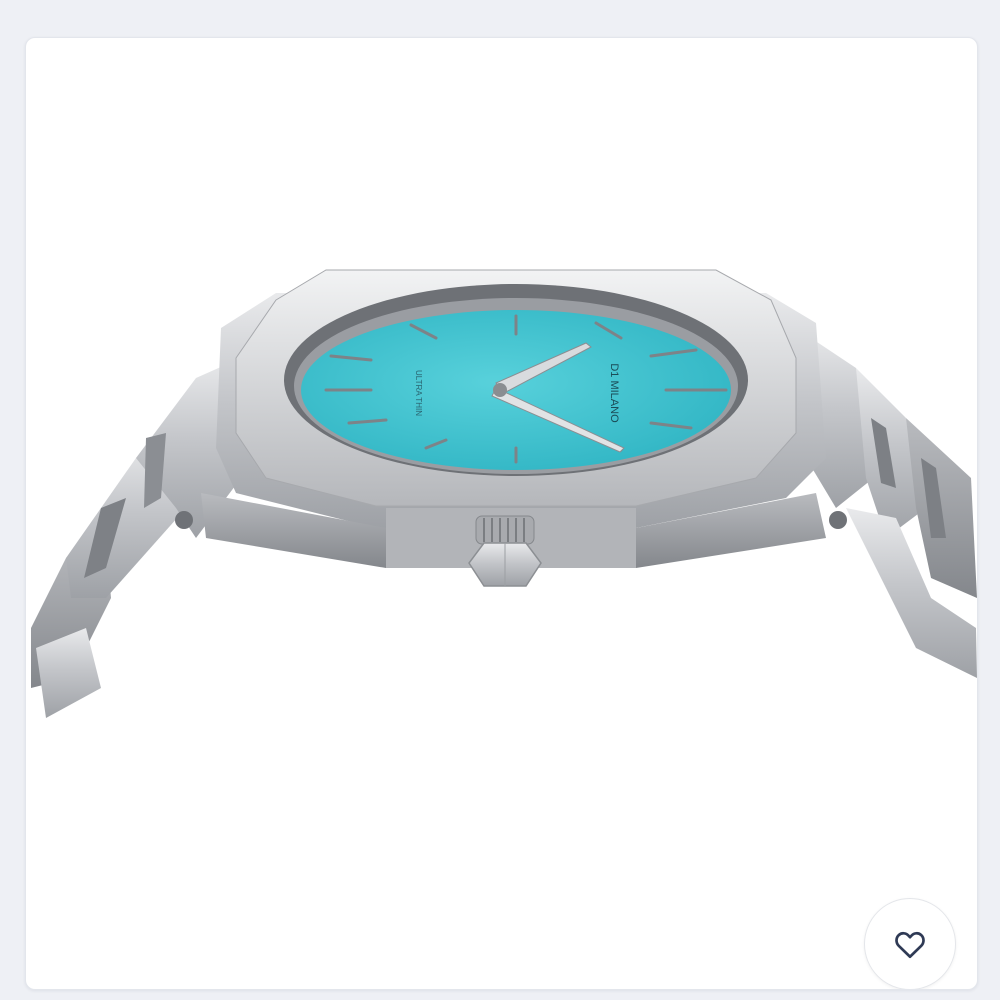 Image resolution: width=1000 pixels, height=1000 pixels. What do you see at coordinates (516, 390) in the screenshot?
I see `watch-dial: D1 MILANO ULTRA THIN` at bounding box center [516, 390].